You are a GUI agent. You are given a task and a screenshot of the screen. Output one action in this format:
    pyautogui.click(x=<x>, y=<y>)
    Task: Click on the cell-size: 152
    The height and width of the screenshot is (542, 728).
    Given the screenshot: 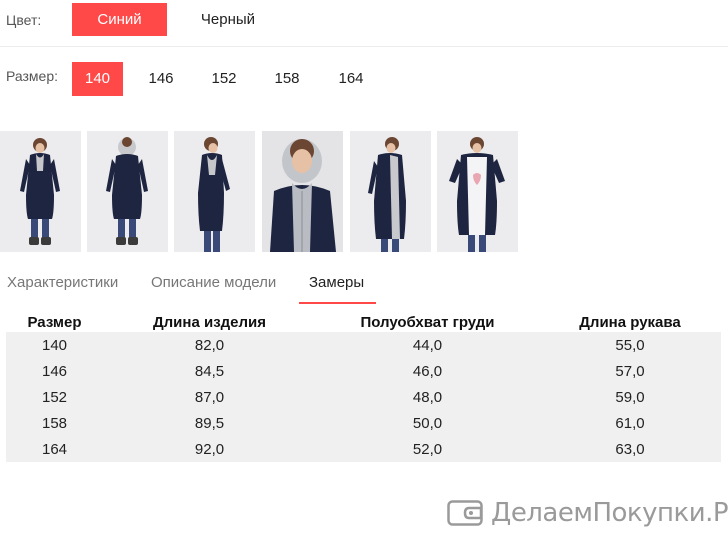 What is the action you would take?
    pyautogui.click(x=54, y=397)
    